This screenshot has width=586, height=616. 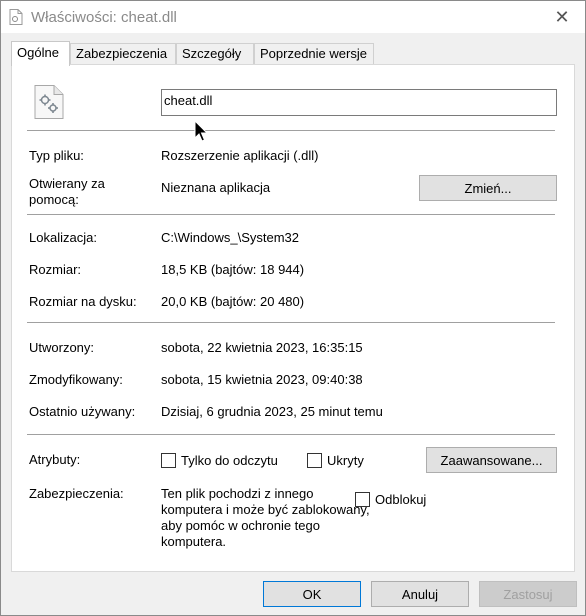 What do you see at coordinates (49, 102) in the screenshot?
I see `dll-file-icon` at bounding box center [49, 102].